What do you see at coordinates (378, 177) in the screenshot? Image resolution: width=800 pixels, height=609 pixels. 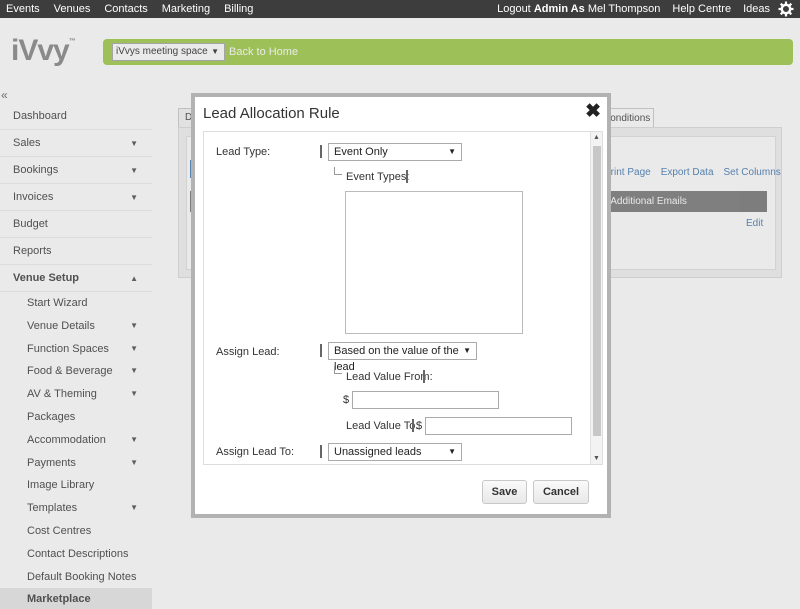 I see `event-types-label: Event Types:` at bounding box center [378, 177].